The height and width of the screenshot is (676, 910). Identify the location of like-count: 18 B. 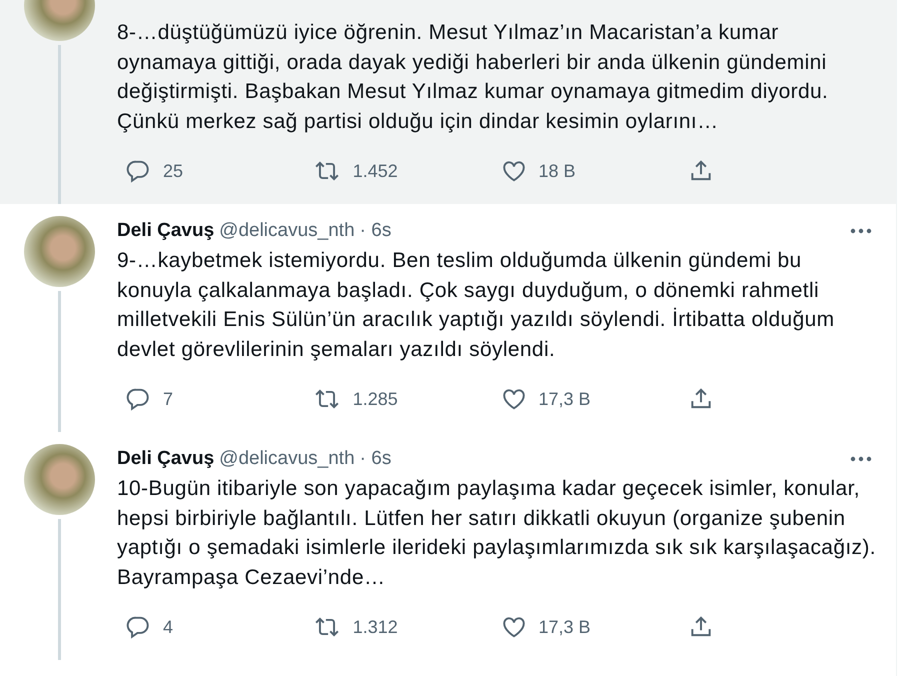
(557, 171).